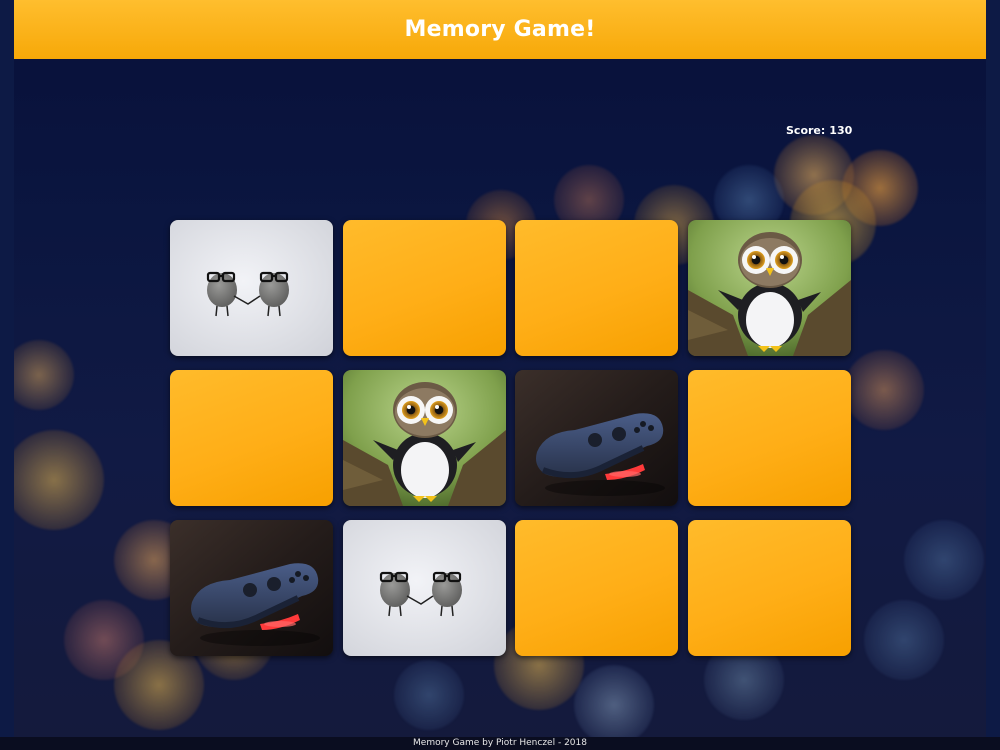 The width and height of the screenshot is (1000, 750). What do you see at coordinates (7, 375) in the screenshot?
I see `left-border` at bounding box center [7, 375].